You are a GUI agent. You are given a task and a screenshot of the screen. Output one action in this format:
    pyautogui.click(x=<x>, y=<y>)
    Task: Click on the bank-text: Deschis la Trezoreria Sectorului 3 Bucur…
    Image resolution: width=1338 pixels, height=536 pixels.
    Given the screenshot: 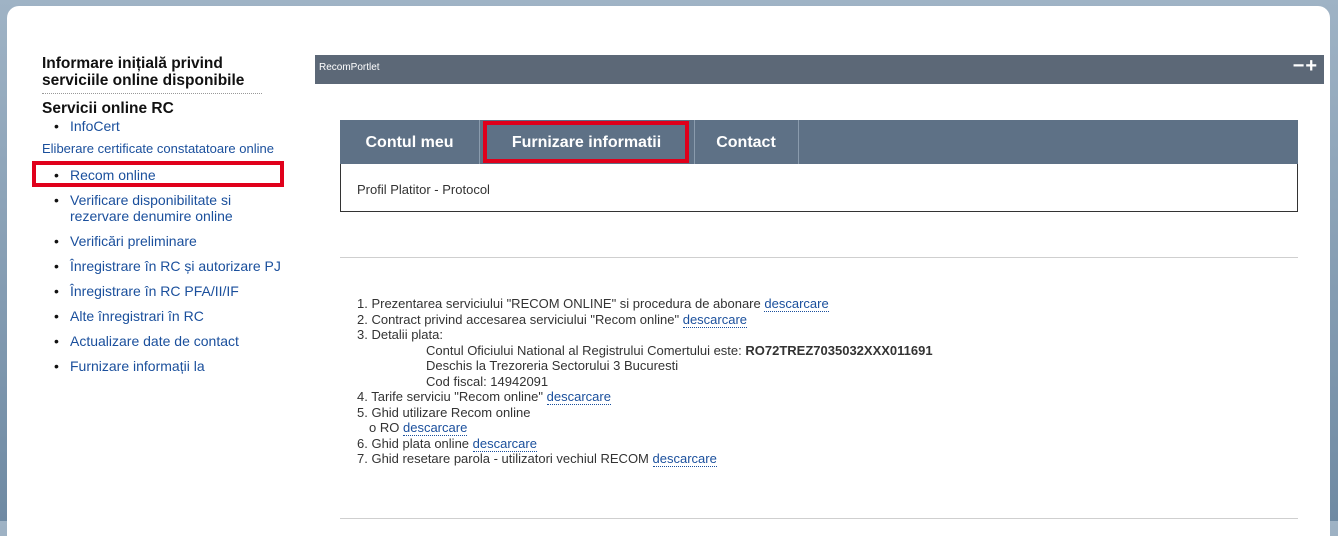 What is the action you would take?
    pyautogui.click(x=552, y=365)
    